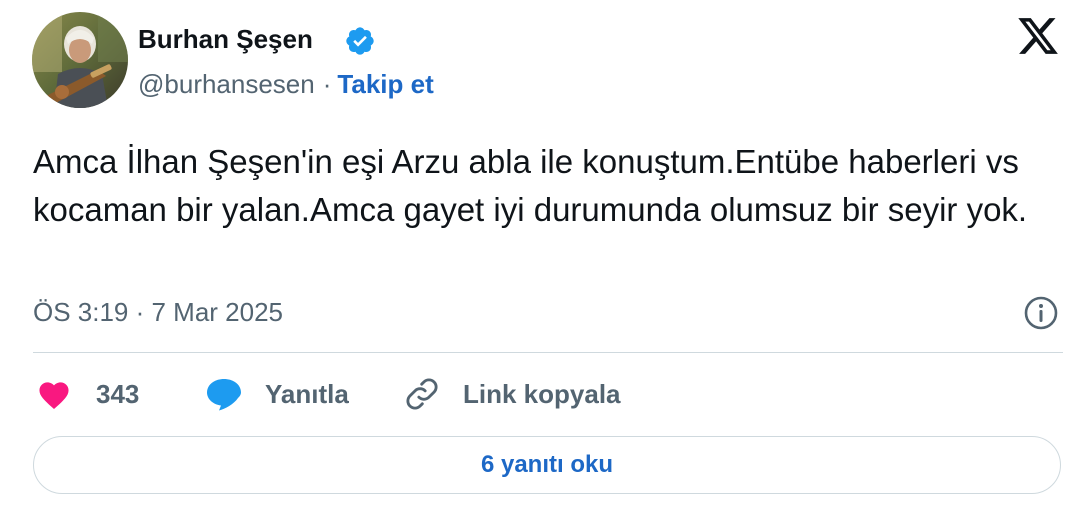 The image size is (1084, 518). I want to click on follow-link: Takip et, so click(385, 84).